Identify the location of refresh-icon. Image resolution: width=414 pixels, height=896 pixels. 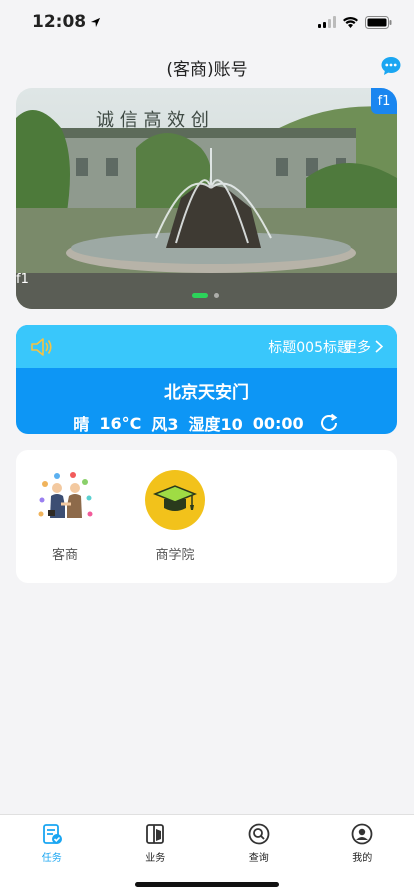
(329, 423).